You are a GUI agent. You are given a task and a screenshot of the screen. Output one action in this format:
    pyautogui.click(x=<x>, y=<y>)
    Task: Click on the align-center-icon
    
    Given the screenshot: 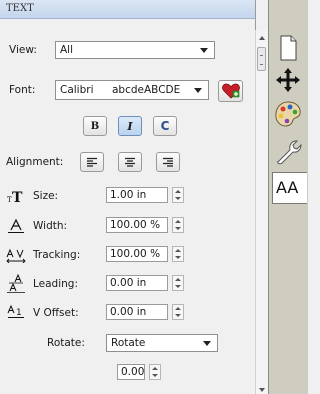 What is the action you would take?
    pyautogui.click(x=130, y=162)
    